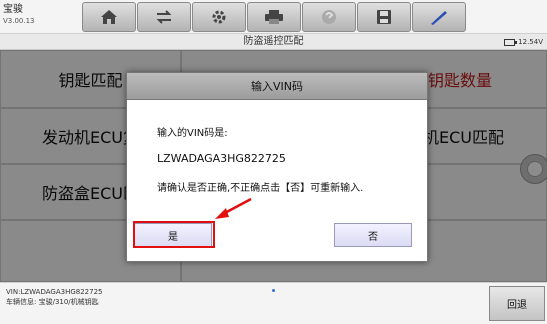 This screenshot has width=547, height=324. What do you see at coordinates (13, 9) in the screenshot?
I see `brand-name: 宝骏` at bounding box center [13, 9].